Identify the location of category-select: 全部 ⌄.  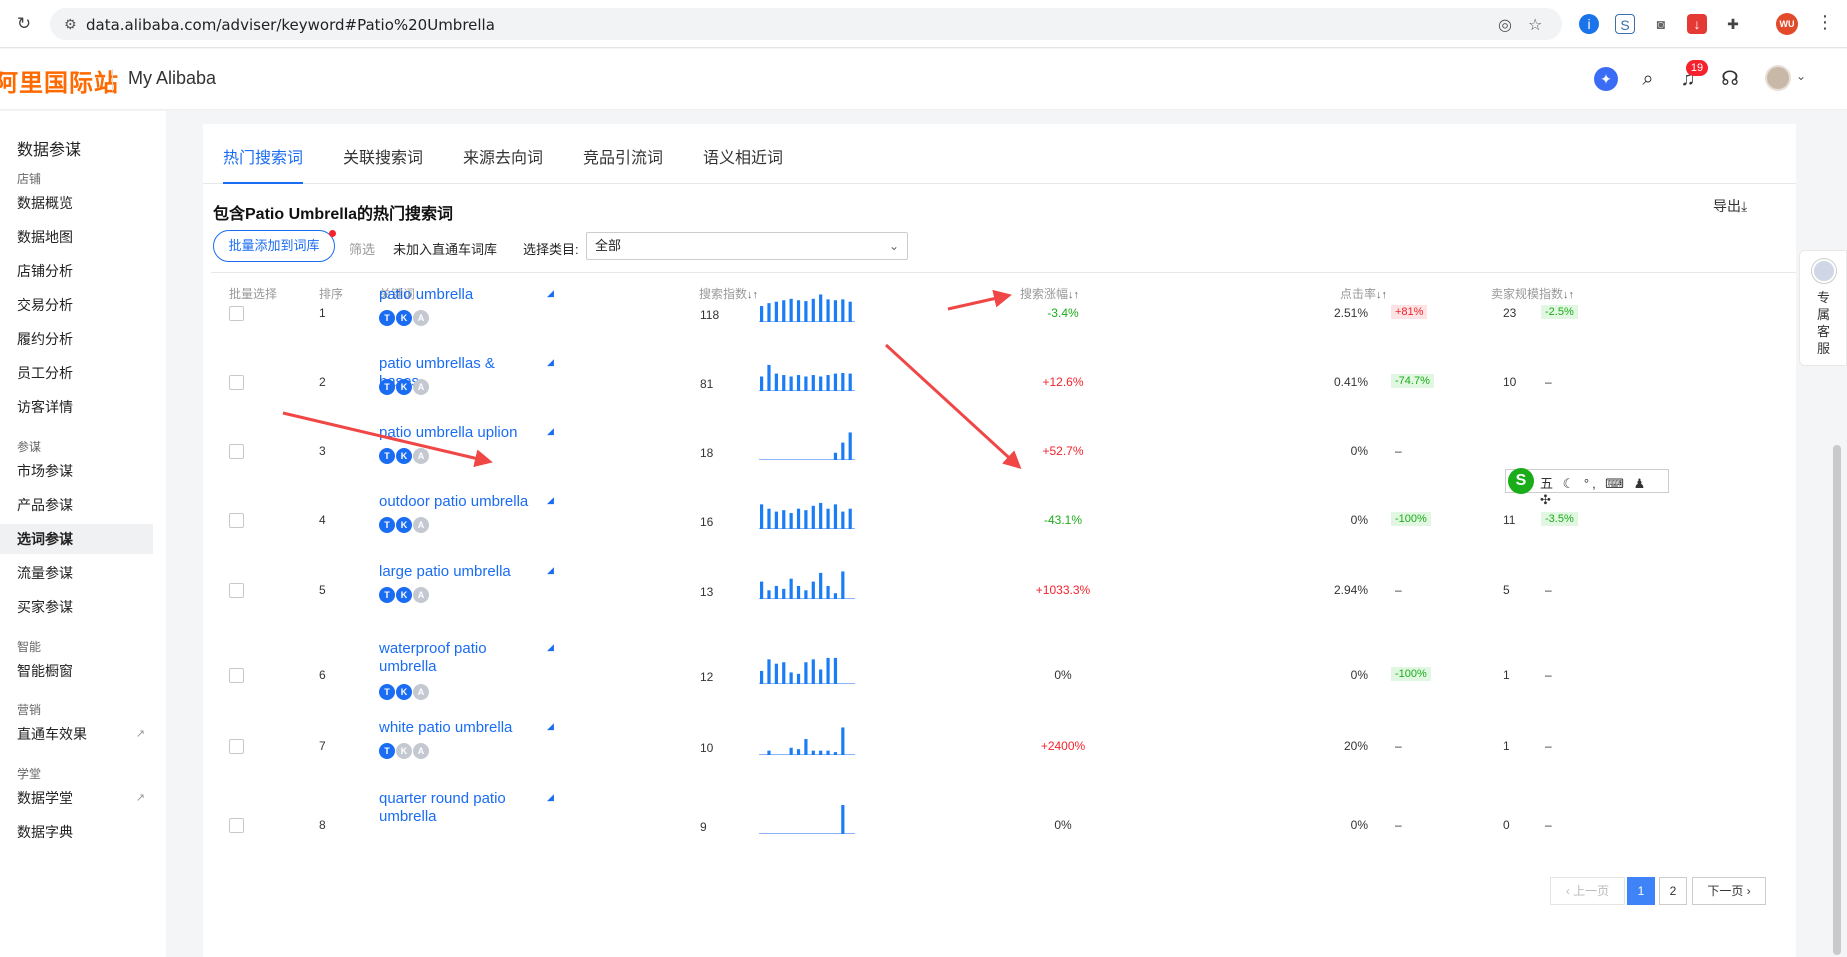
(747, 246).